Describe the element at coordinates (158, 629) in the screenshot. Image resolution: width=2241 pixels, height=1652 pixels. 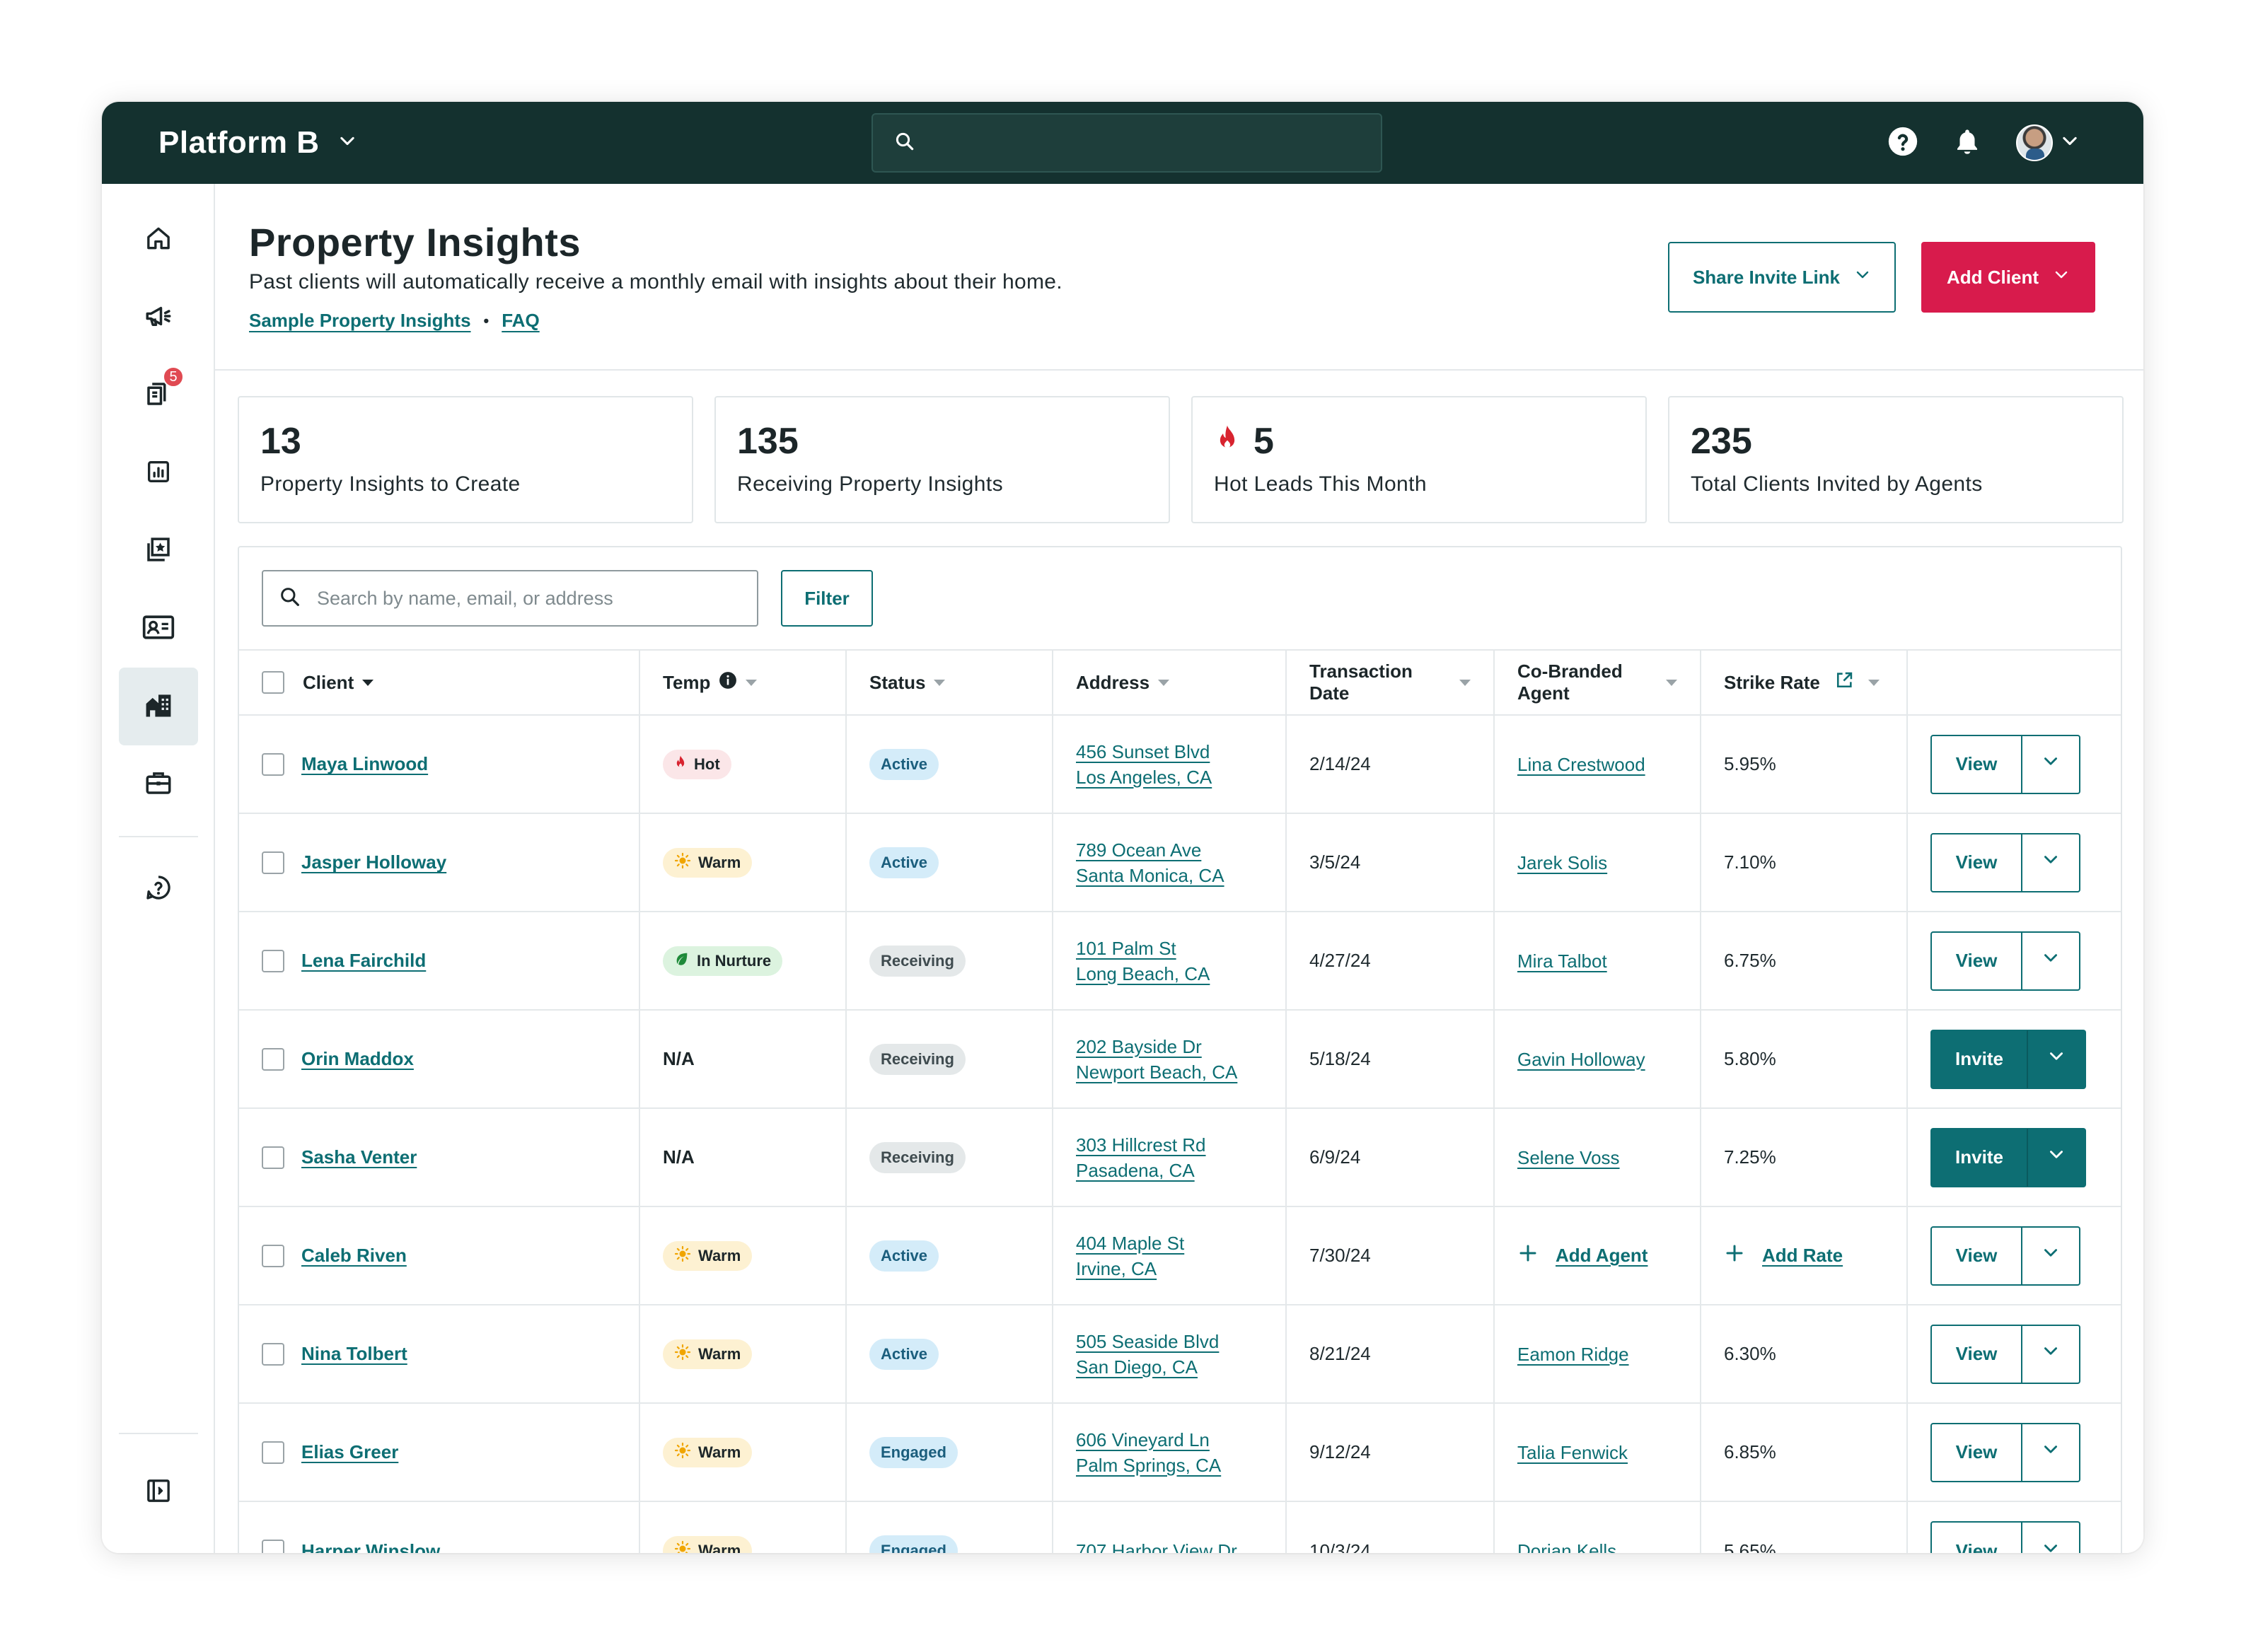
I see `sidebar-item-contacts` at that location.